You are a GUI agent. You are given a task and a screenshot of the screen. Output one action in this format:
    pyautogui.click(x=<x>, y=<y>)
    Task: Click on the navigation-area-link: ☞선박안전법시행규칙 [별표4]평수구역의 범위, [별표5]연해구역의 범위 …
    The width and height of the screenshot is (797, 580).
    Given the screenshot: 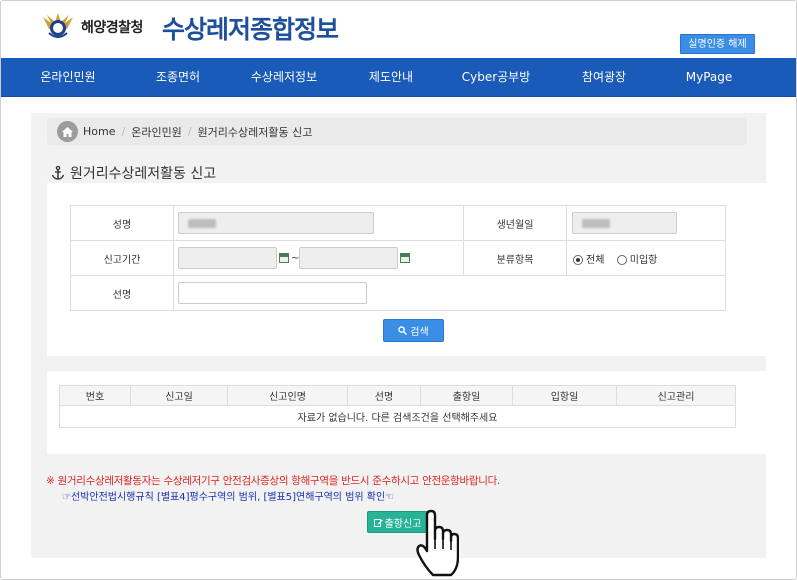 What is the action you would take?
    pyautogui.click(x=228, y=495)
    